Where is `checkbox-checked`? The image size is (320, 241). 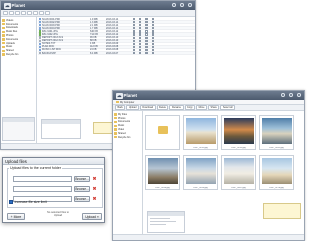 checkbox-checked is located at coordinates (11, 202).